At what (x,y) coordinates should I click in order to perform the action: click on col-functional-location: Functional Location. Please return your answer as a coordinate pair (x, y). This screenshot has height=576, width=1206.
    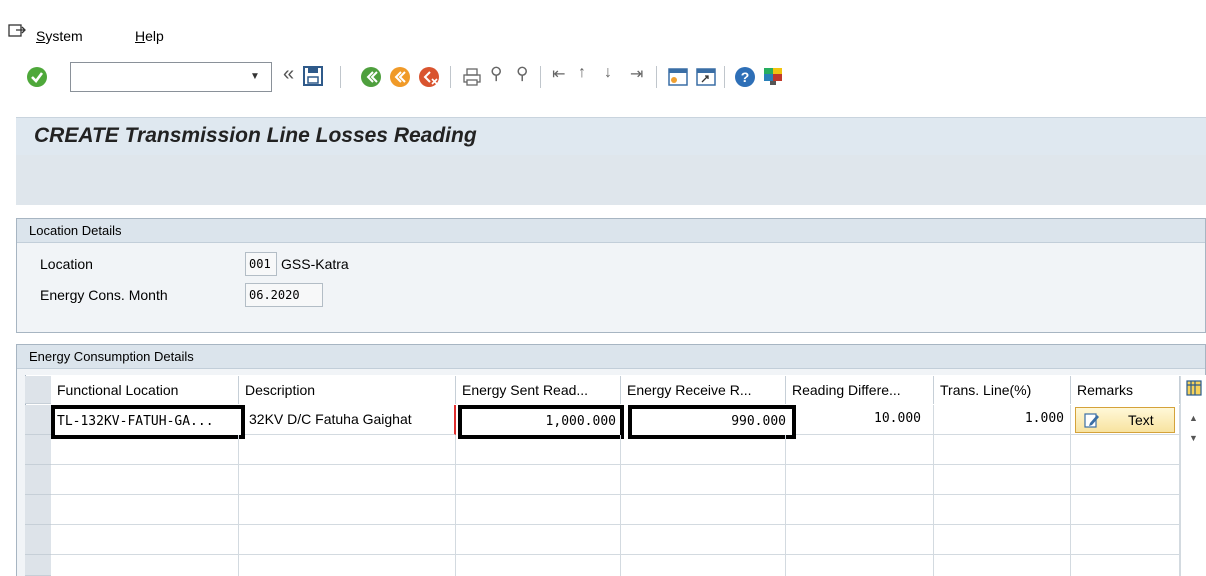
    Looking at the image, I should click on (145, 390).